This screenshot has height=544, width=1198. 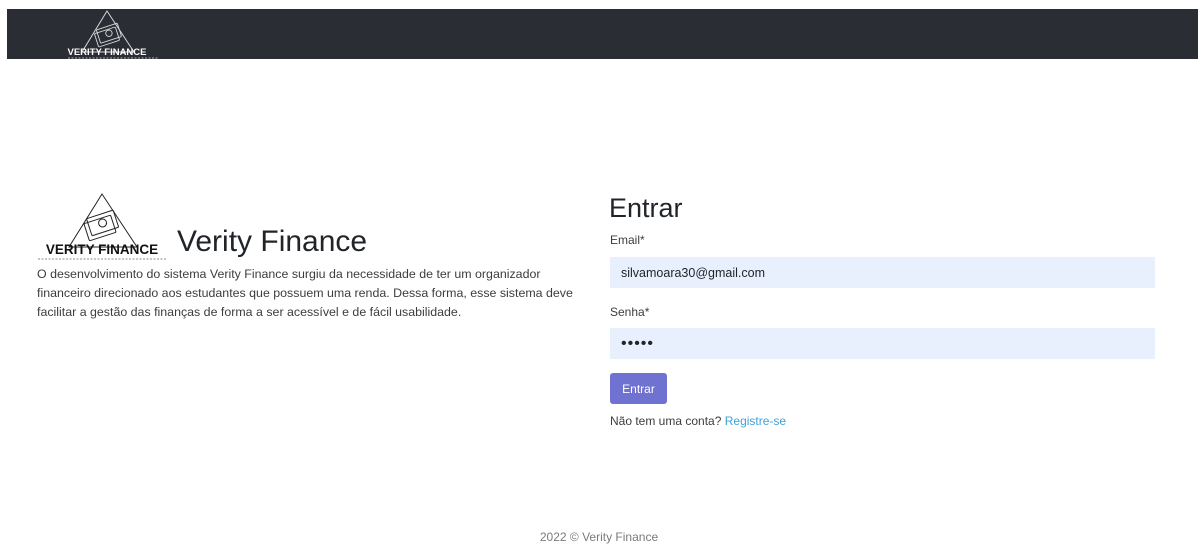 What do you see at coordinates (627, 240) in the screenshot?
I see `email-label: Email*` at bounding box center [627, 240].